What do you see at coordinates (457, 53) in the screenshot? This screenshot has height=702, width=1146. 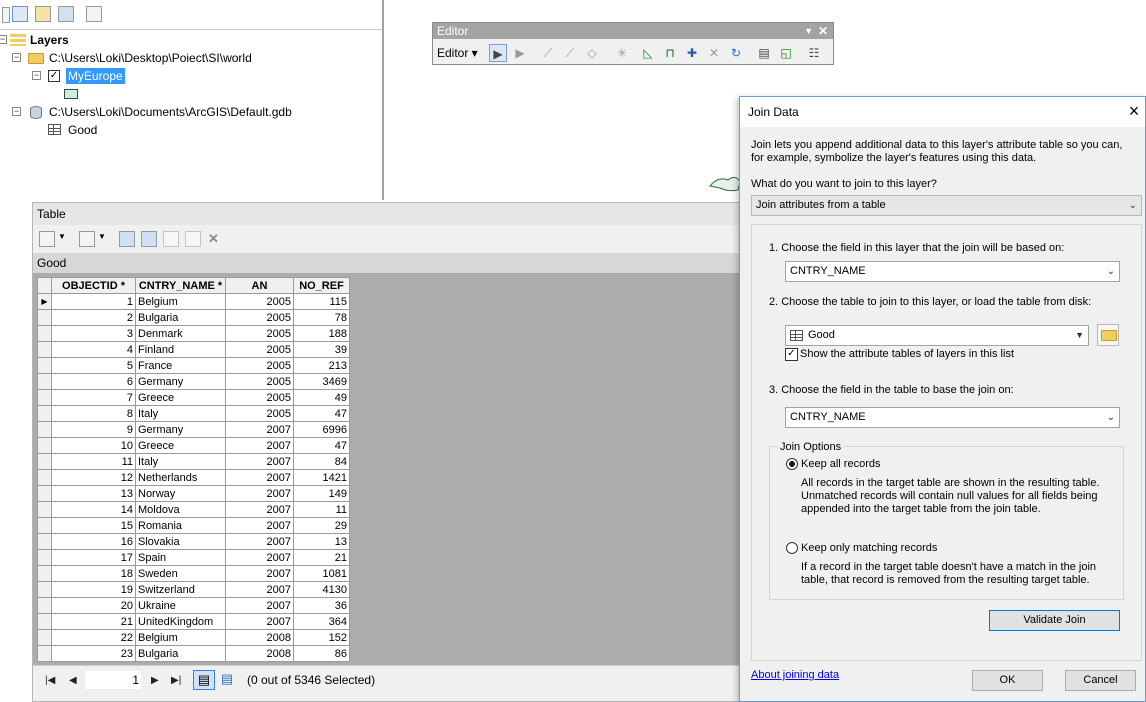 I see `editor-menu-button: Editor ▾` at bounding box center [457, 53].